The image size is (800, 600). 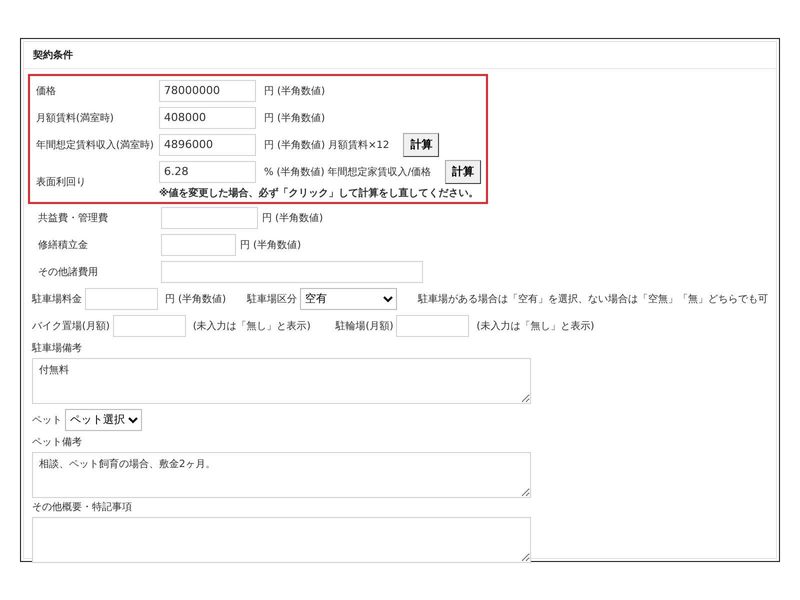 I want to click on field-label: 駐車場備考, so click(x=57, y=348).